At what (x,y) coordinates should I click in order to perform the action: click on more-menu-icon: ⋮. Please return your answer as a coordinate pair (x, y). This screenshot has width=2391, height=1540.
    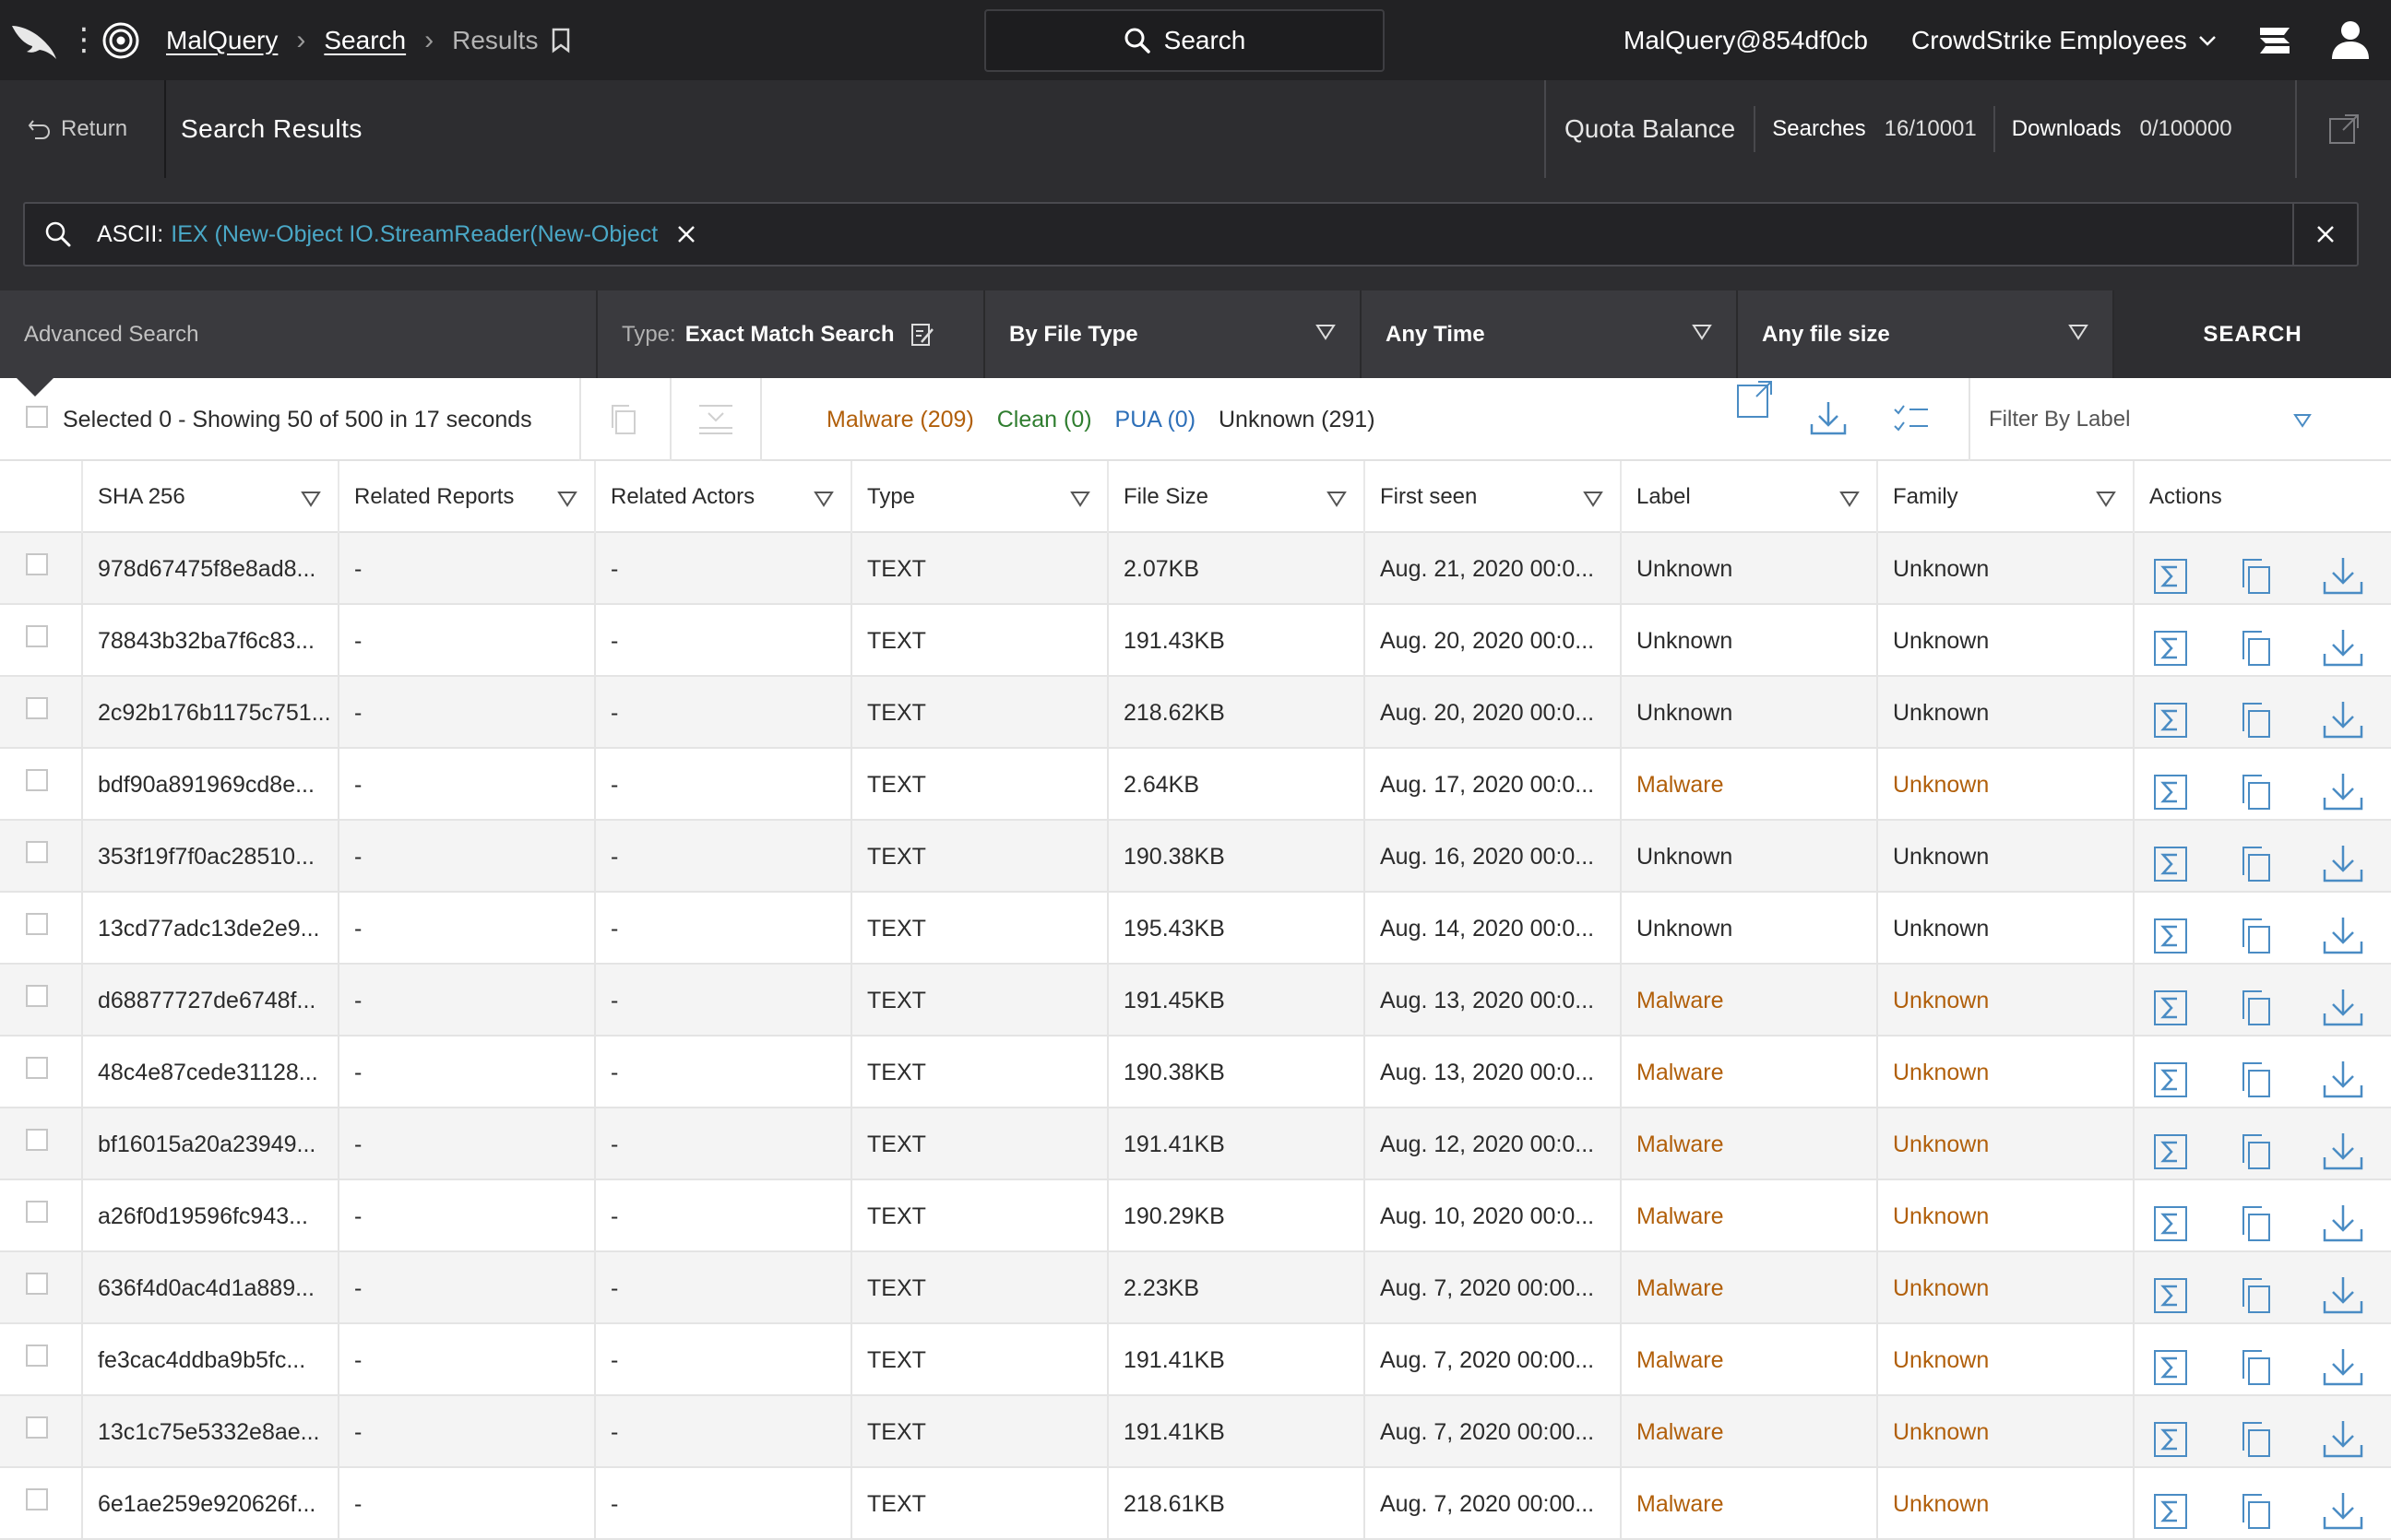
    Looking at the image, I should click on (84, 40).